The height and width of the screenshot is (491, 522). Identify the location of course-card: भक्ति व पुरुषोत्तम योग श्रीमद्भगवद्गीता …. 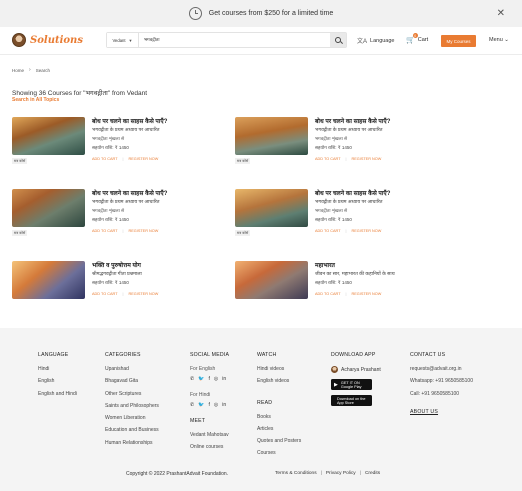
(117, 288).